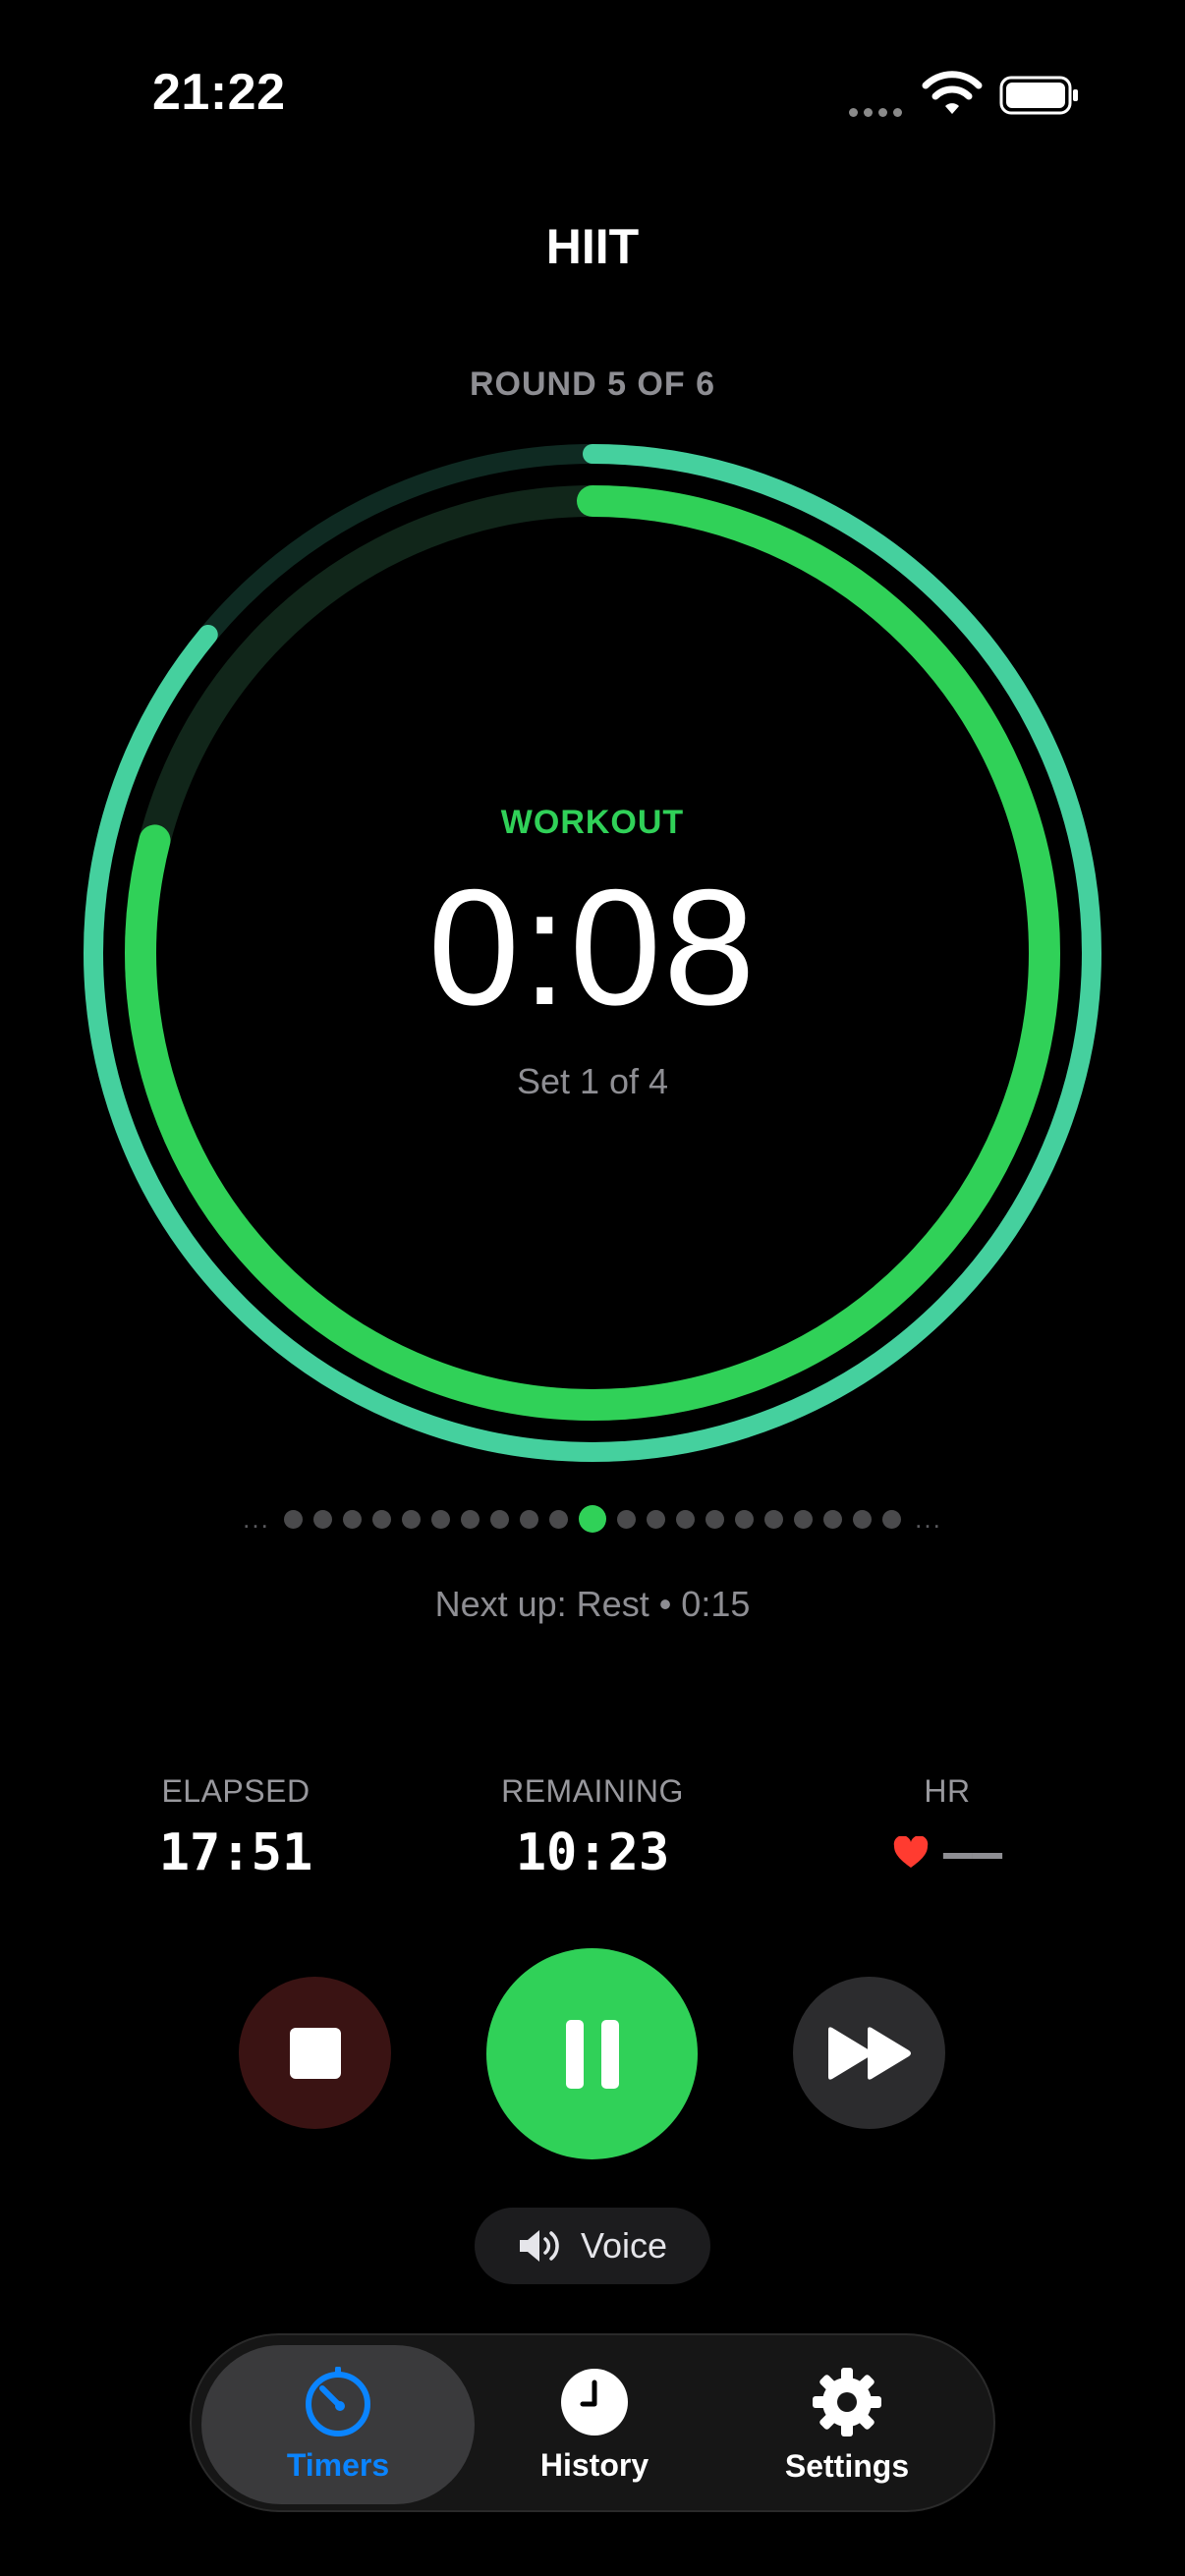 The width and height of the screenshot is (1185, 2576). I want to click on phase-label: WORKOUT, so click(592, 822).